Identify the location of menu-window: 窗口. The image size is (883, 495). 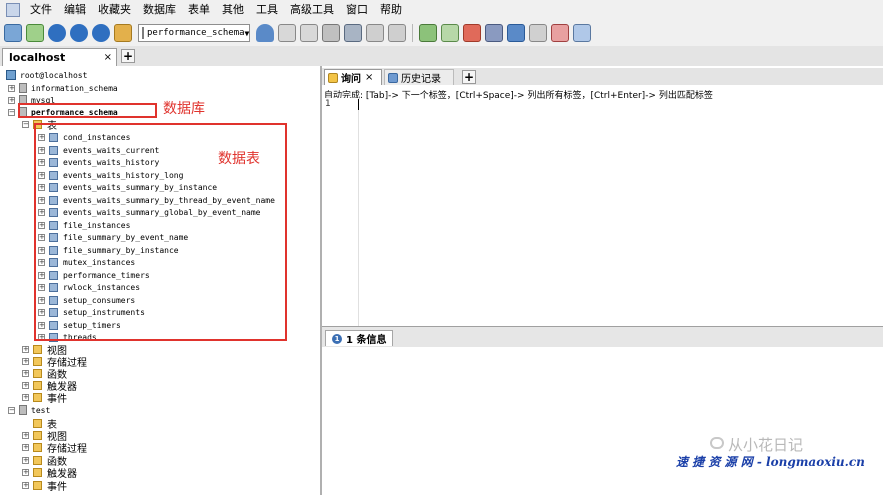
(357, 10).